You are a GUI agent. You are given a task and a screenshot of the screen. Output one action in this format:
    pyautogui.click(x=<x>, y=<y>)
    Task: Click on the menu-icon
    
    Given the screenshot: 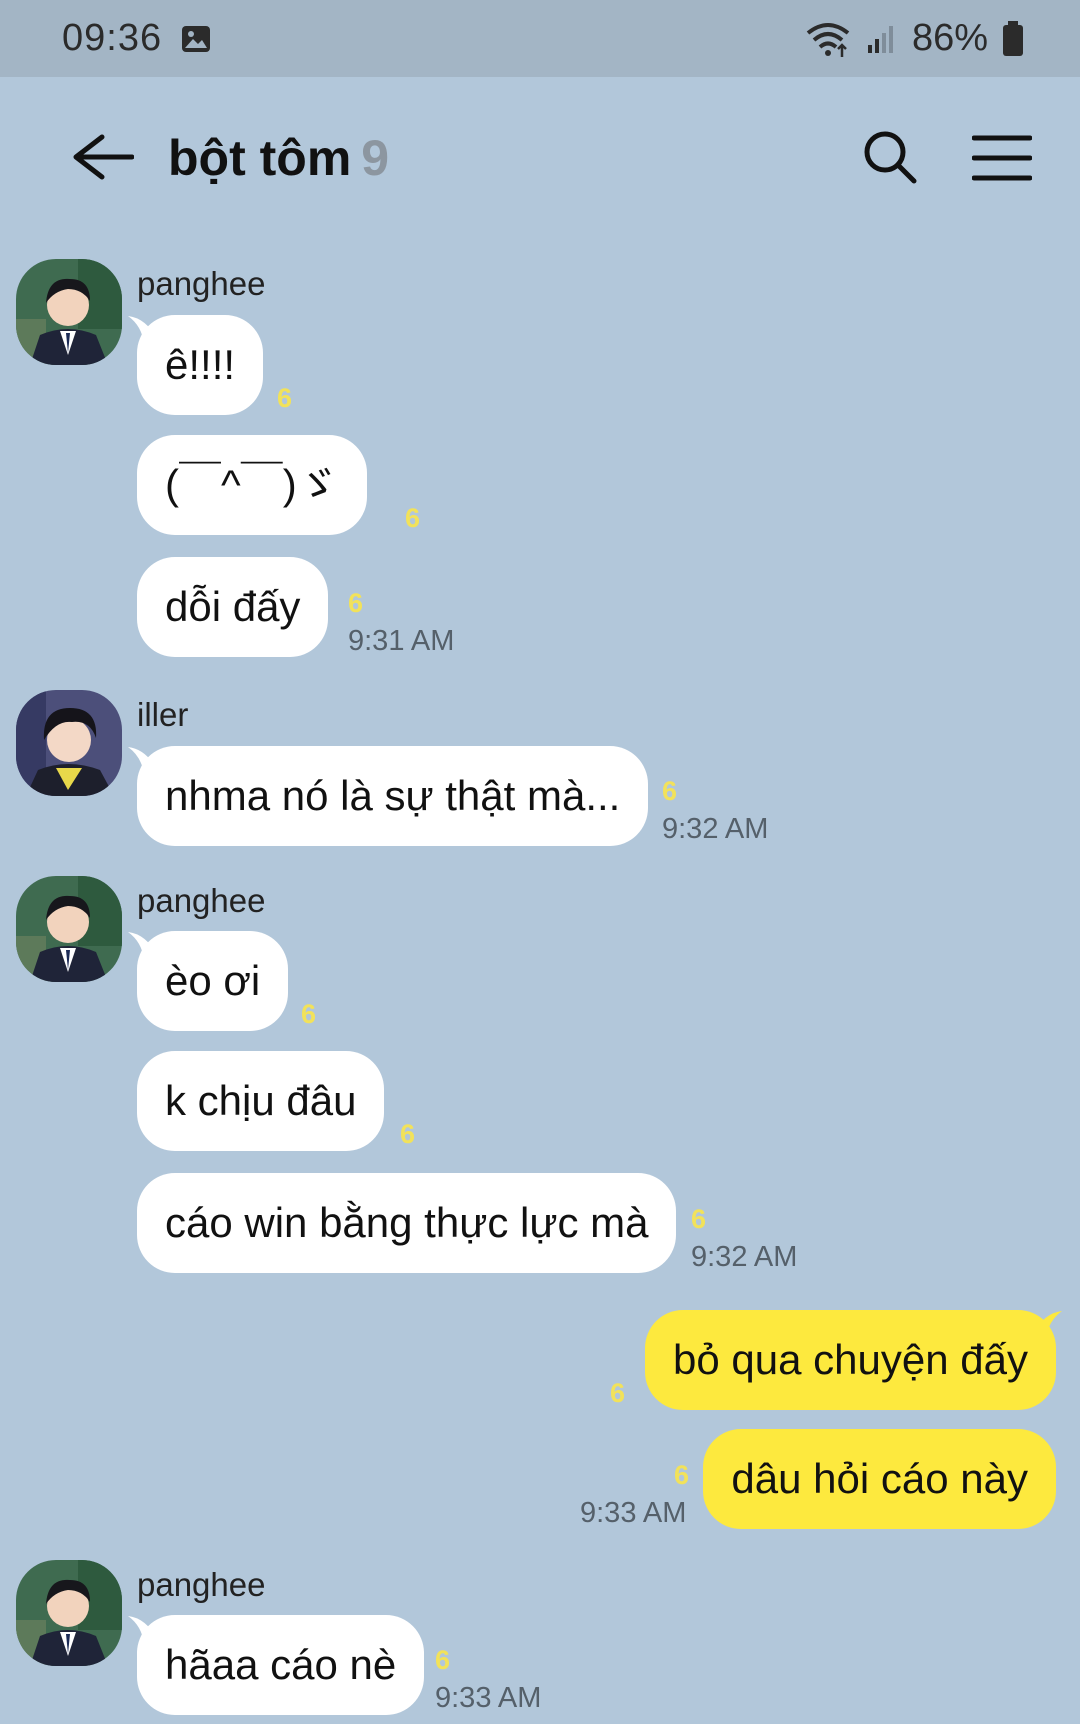 What is the action you would take?
    pyautogui.click(x=1002, y=158)
    